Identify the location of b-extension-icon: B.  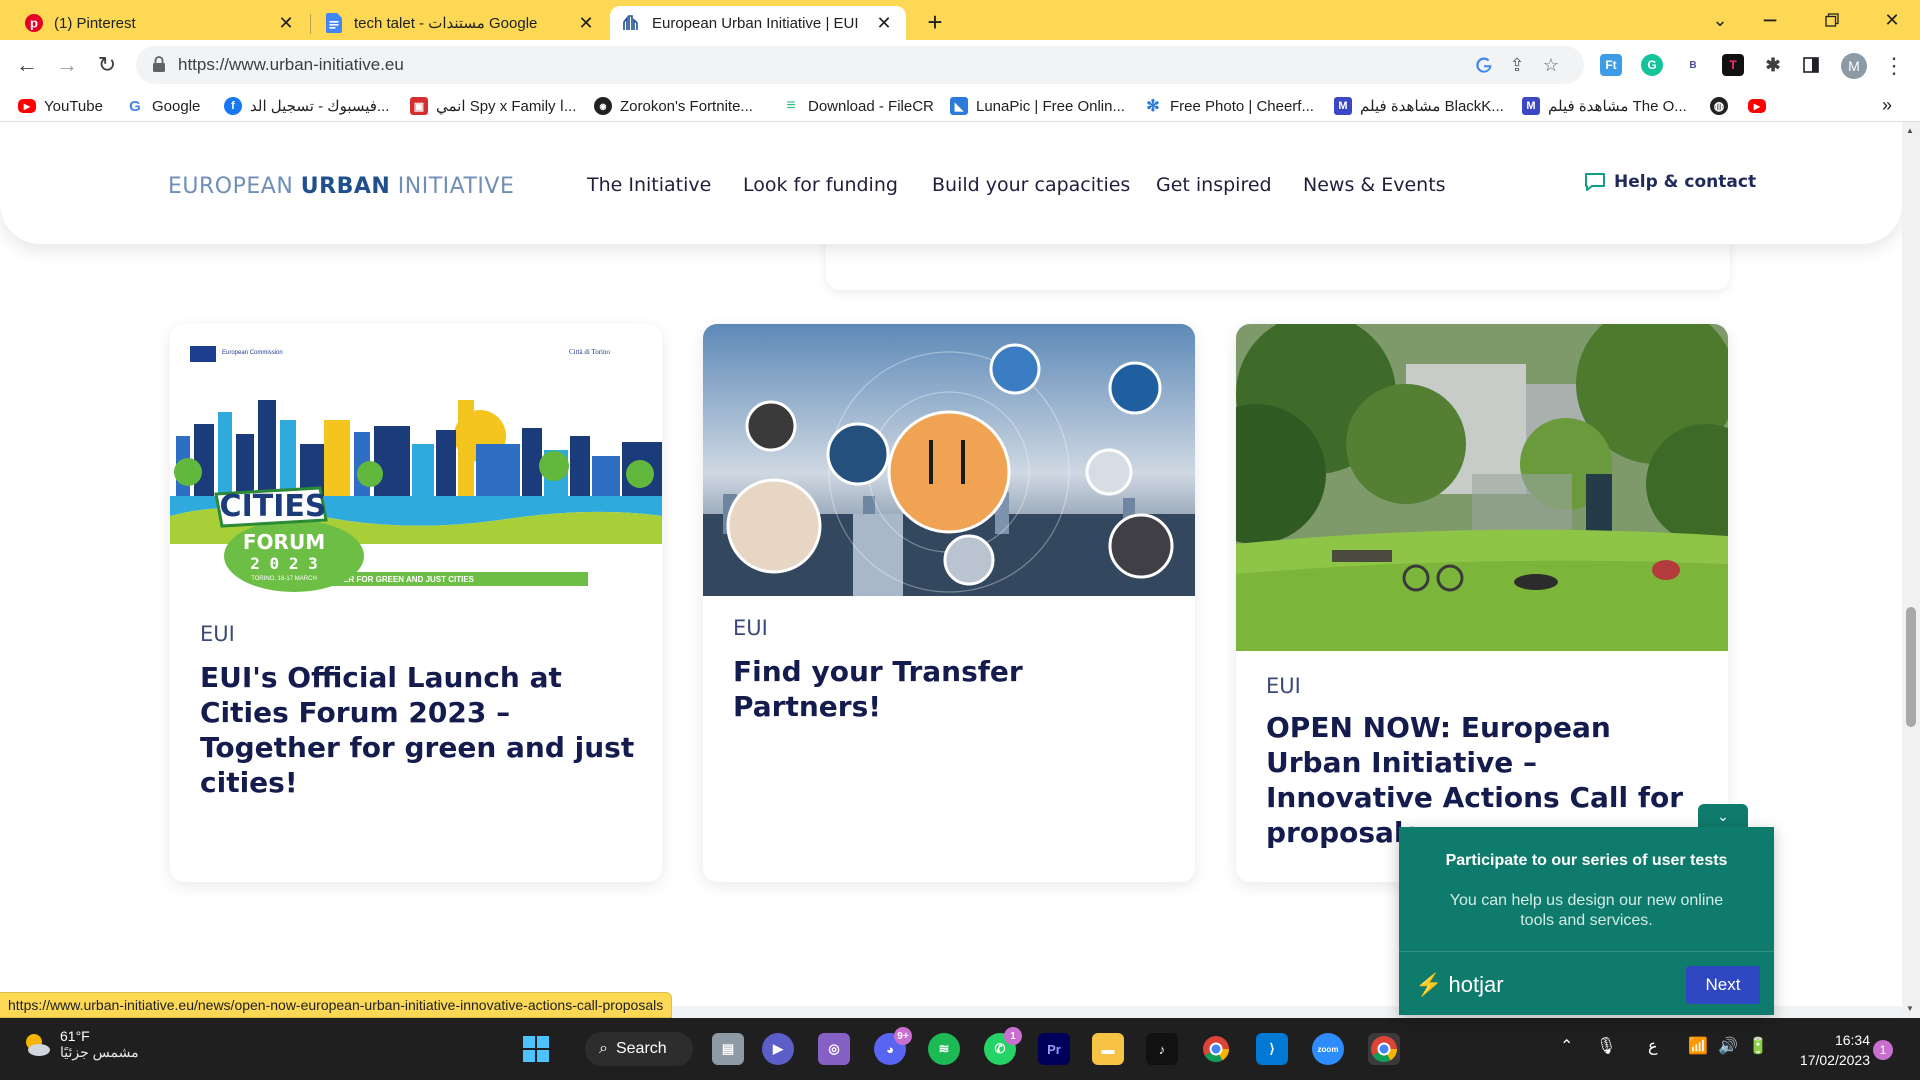
(1693, 65).